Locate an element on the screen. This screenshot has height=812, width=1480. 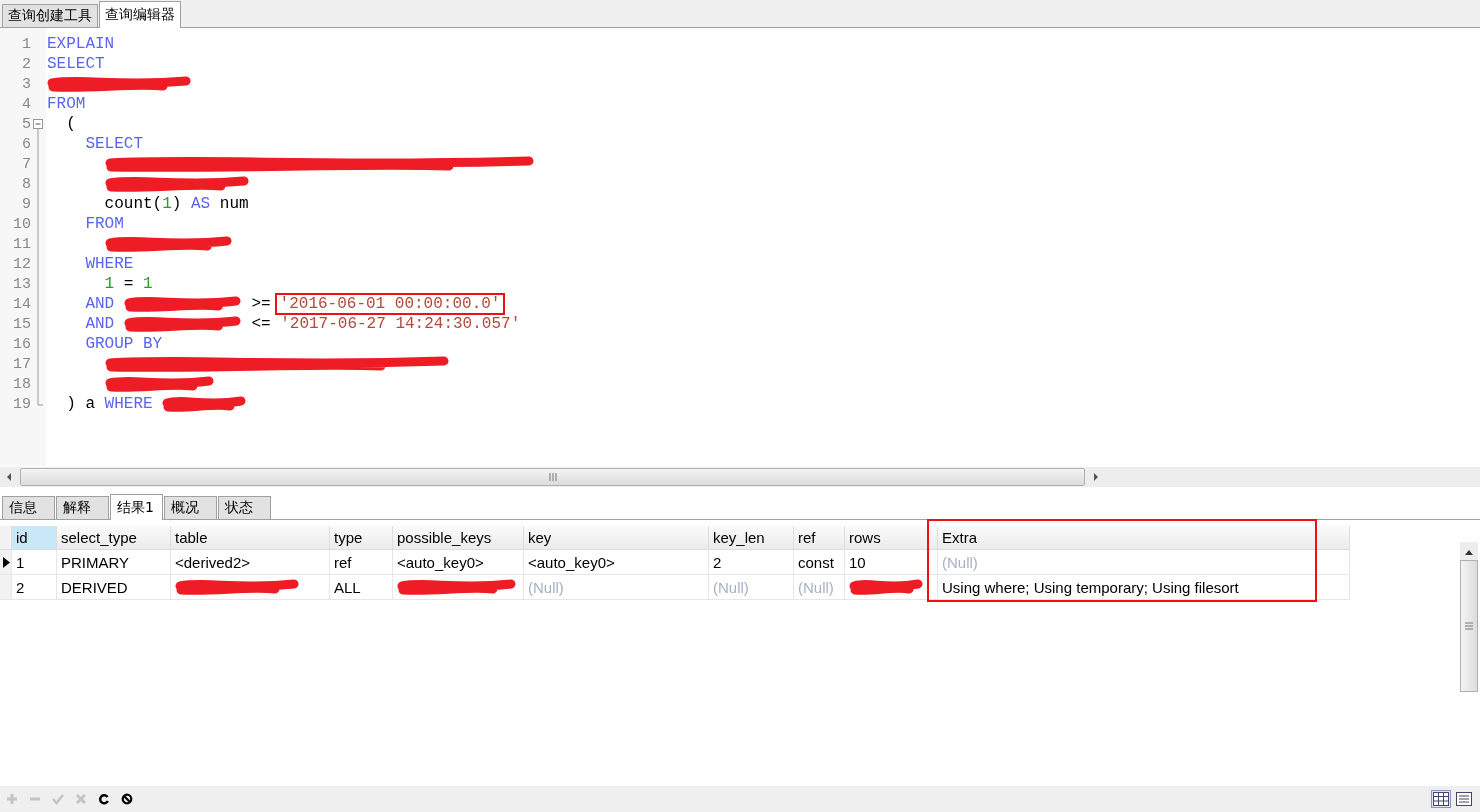
editor-tab: 查询编辑器 is located at coordinates (140, 14).